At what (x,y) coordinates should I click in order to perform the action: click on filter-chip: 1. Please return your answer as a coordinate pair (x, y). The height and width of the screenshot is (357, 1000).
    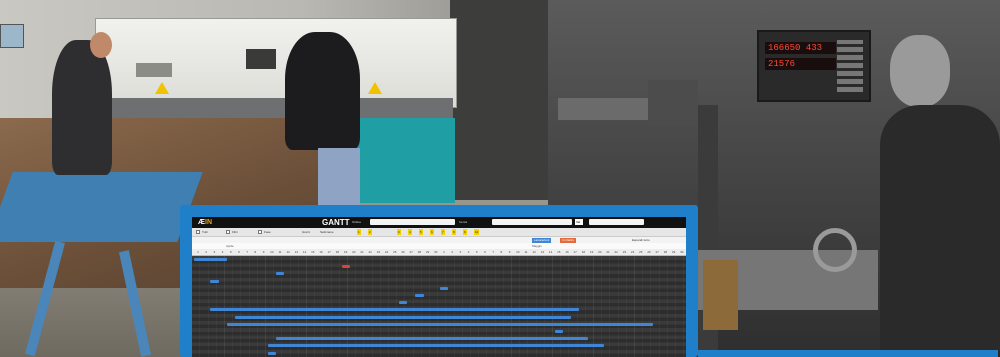
    Looking at the image, I should click on (359, 232).